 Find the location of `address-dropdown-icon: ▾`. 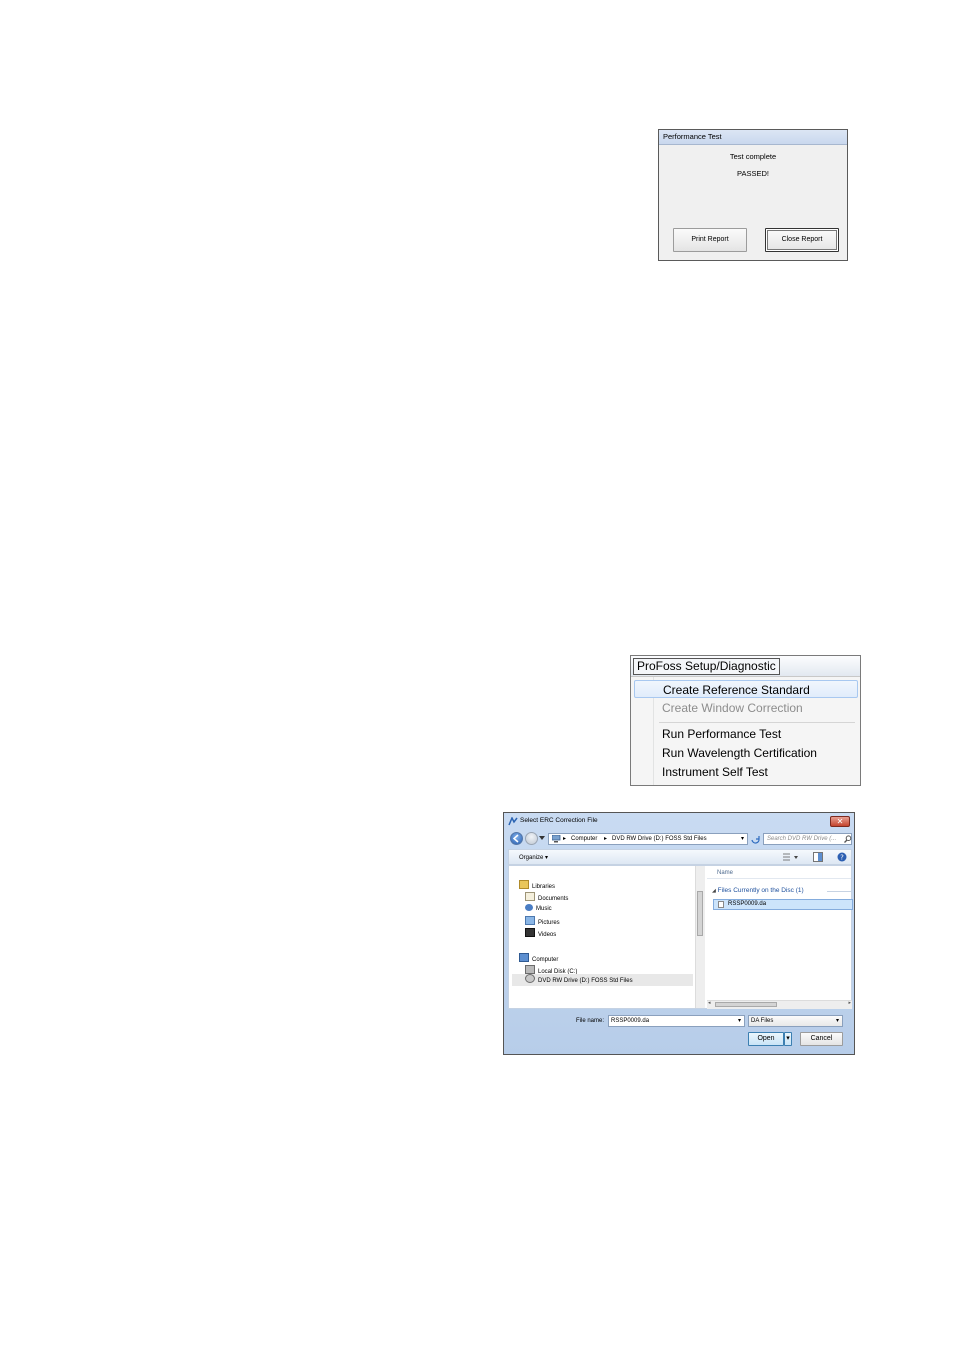

address-dropdown-icon: ▾ is located at coordinates (742, 839).